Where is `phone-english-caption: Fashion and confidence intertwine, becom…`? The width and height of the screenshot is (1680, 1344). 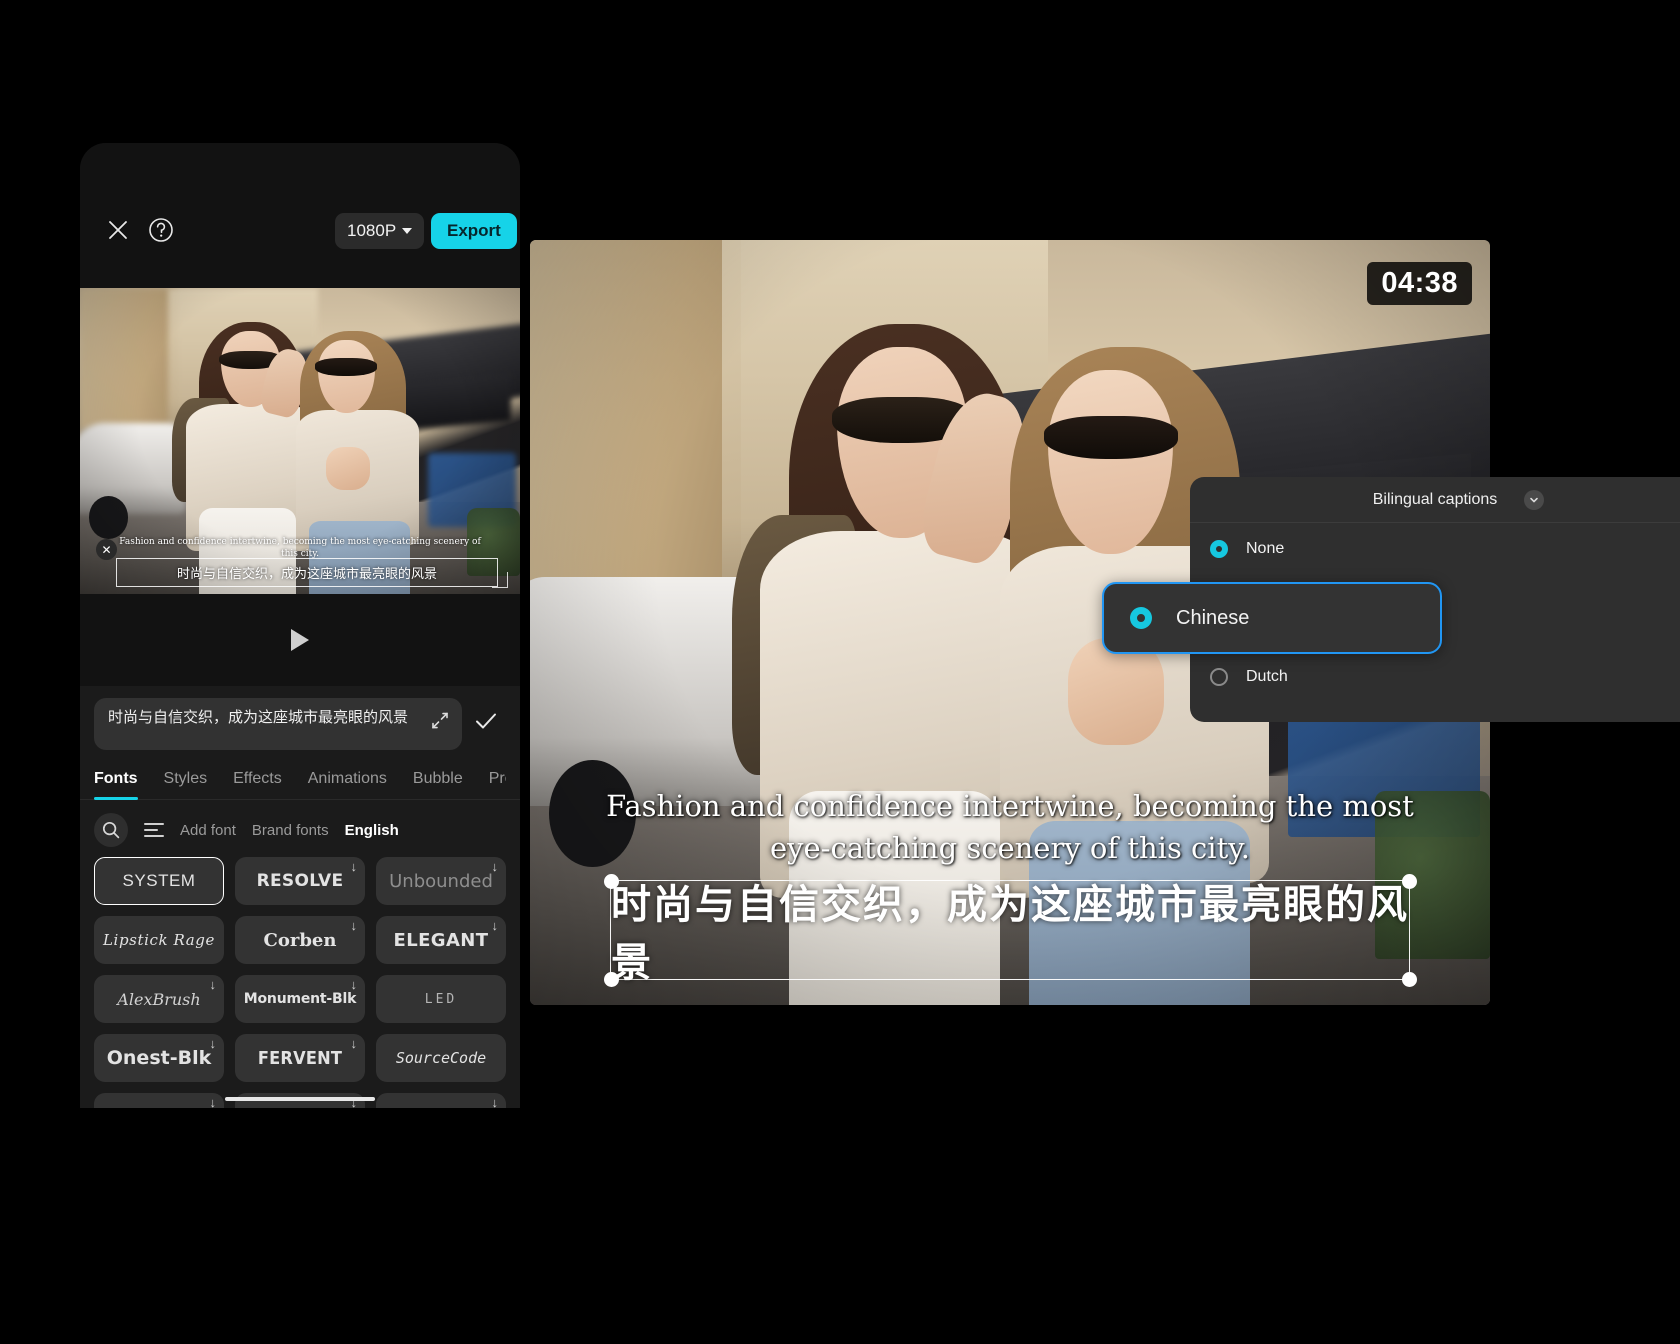
phone-english-caption: Fashion and confidence intertwine, becom… is located at coordinates (300, 547).